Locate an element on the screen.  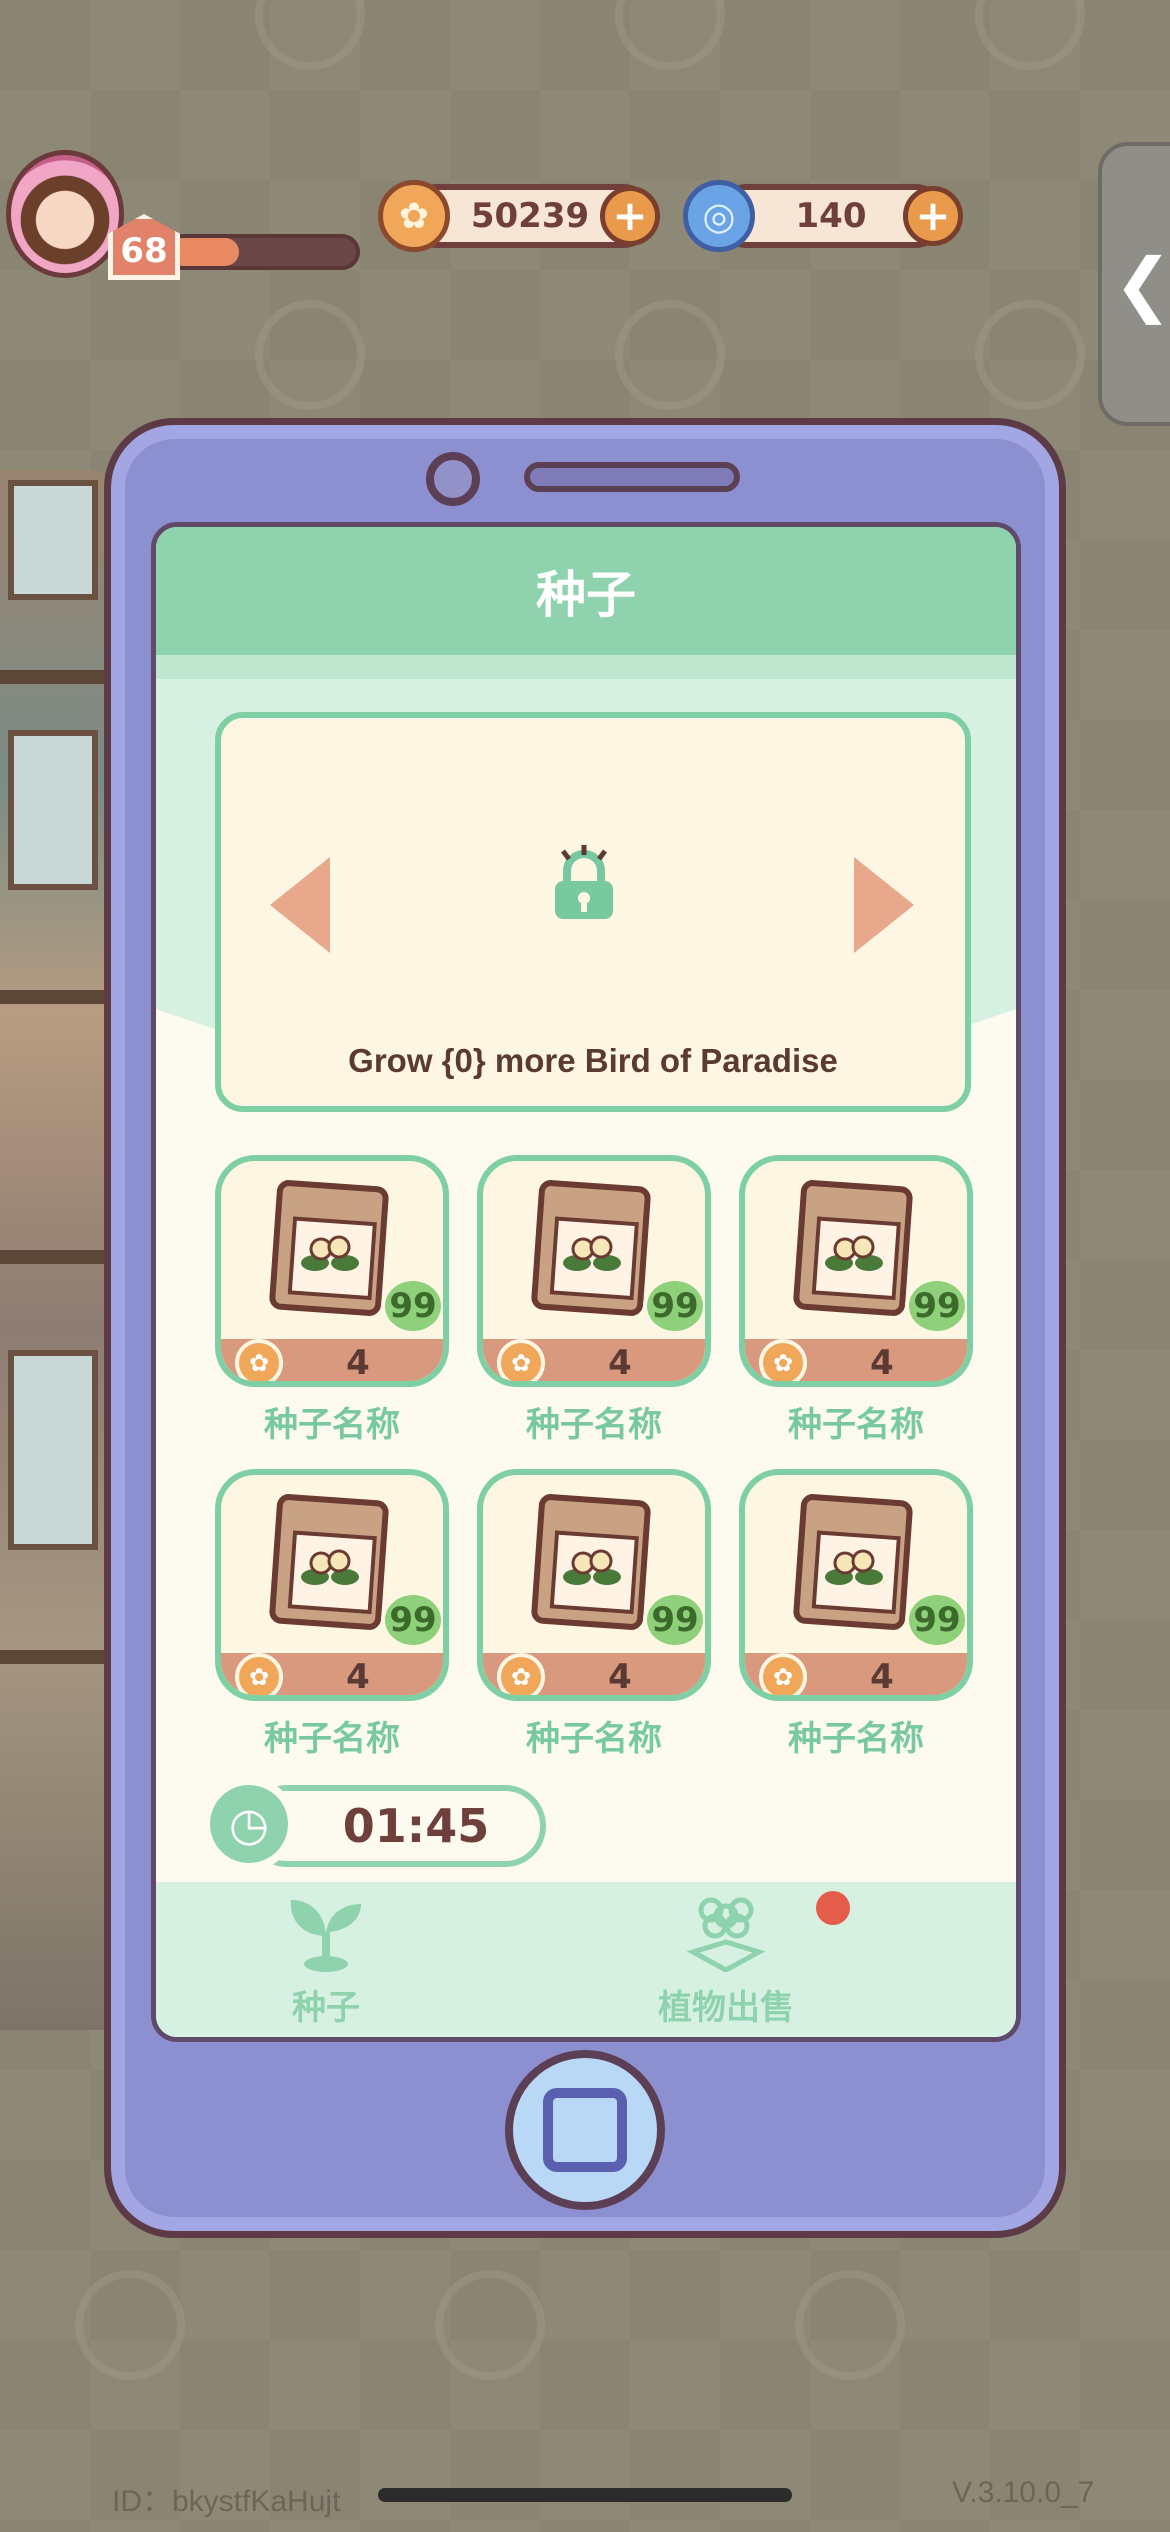
tab-plant-sales: 植物出售 is located at coordinates (726, 1960).